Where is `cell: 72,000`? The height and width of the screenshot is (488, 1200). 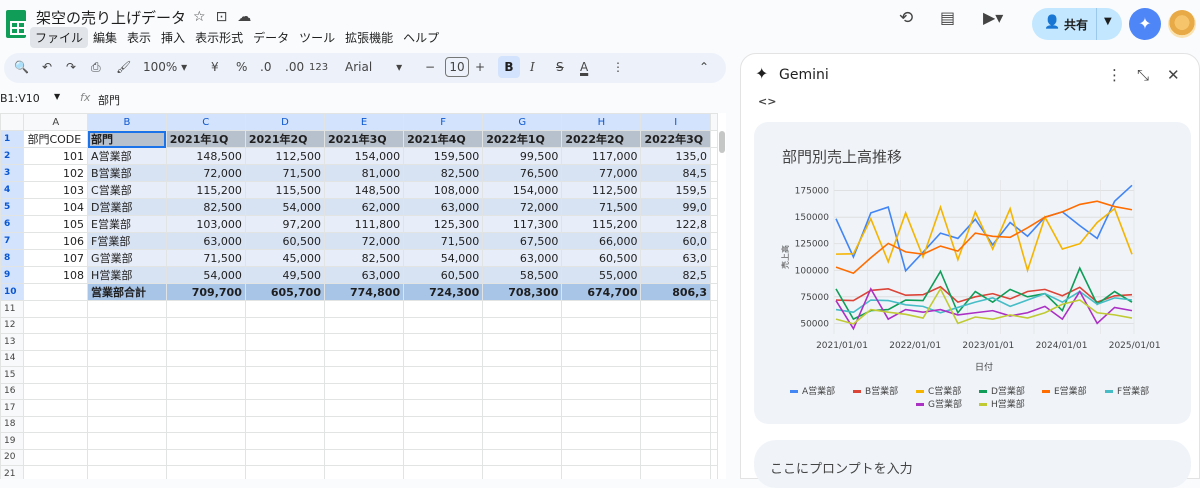 cell: 72,000 is located at coordinates (205, 173).